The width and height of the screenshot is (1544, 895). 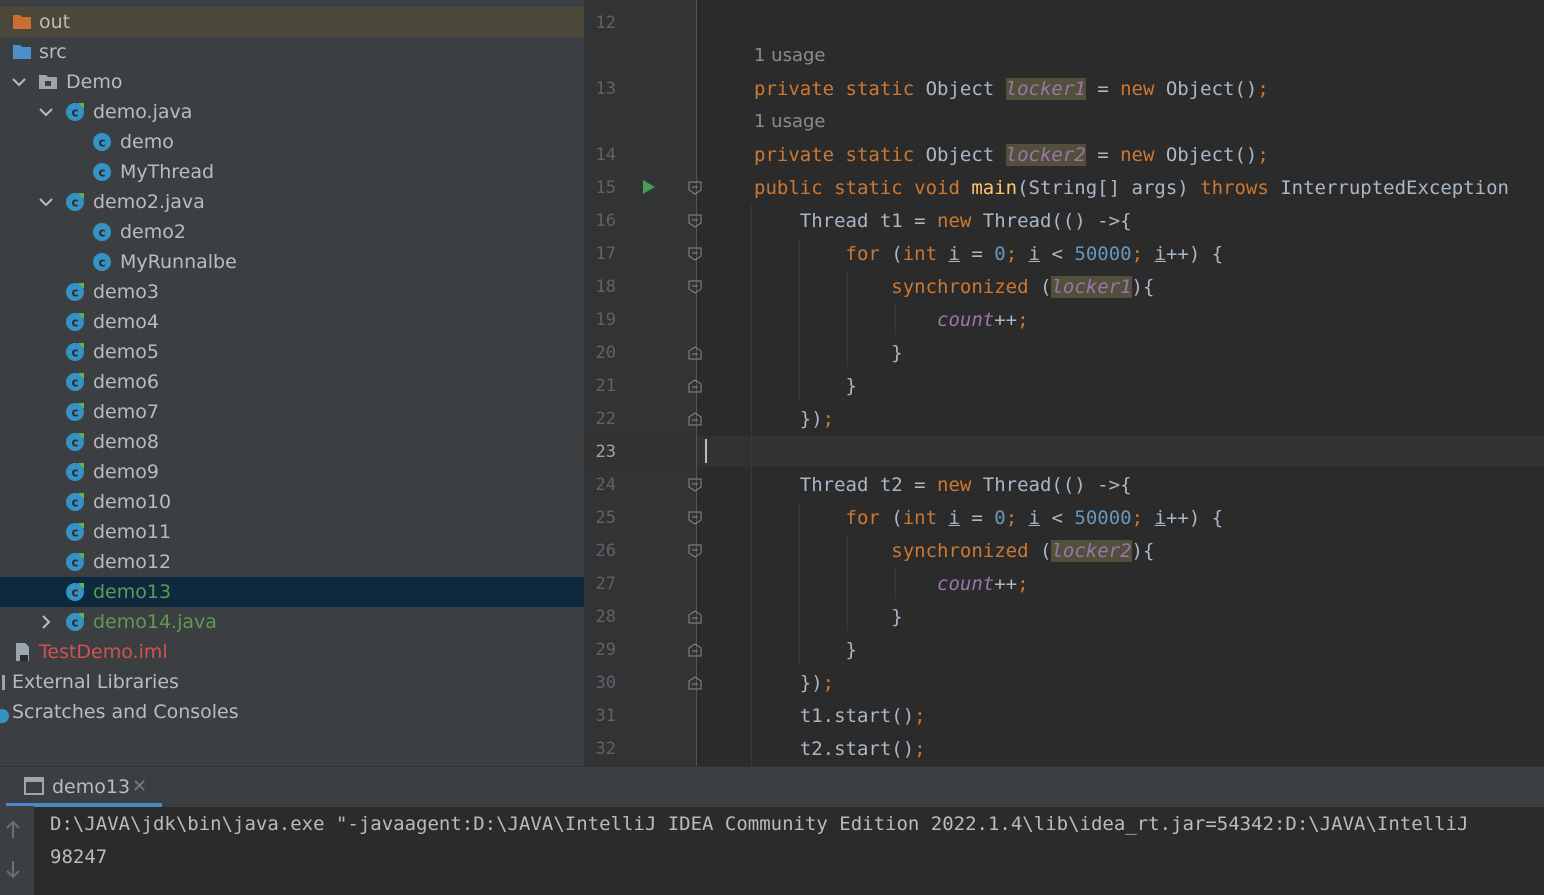 What do you see at coordinates (22, 52) in the screenshot?
I see `folder-blue-icon` at bounding box center [22, 52].